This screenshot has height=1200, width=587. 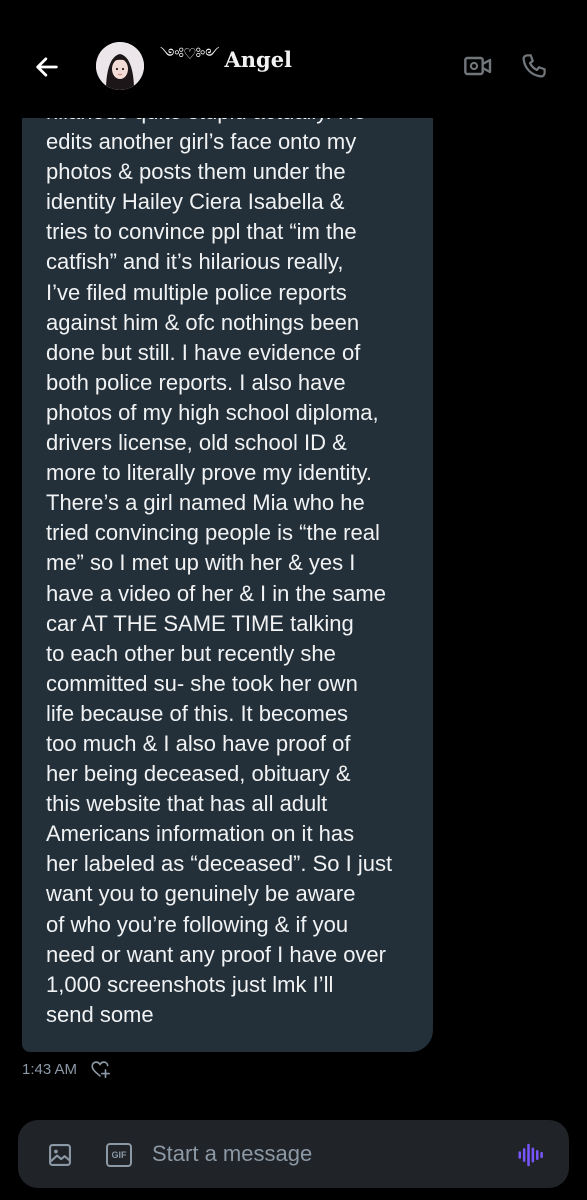 What do you see at coordinates (258, 59) in the screenshot?
I see `contact-name-text: Angel` at bounding box center [258, 59].